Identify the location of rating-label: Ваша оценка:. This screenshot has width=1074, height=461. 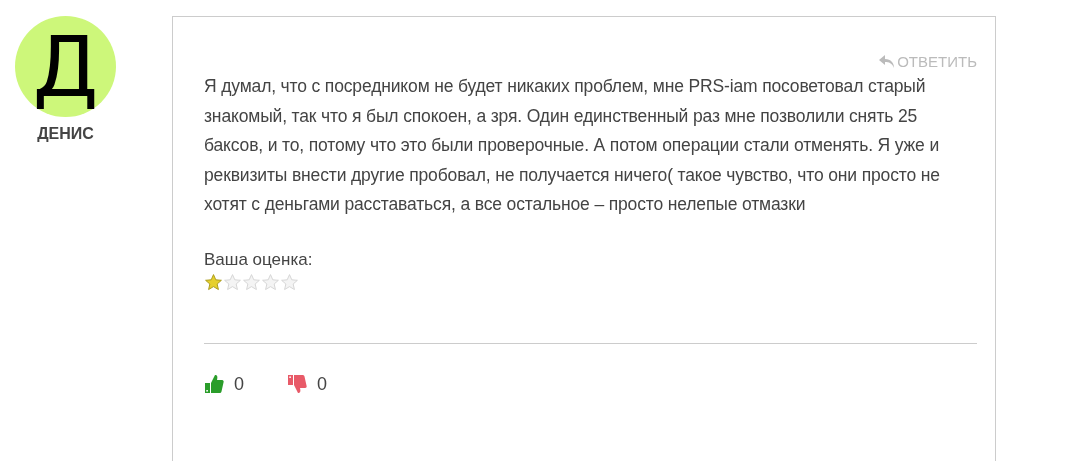
(259, 259).